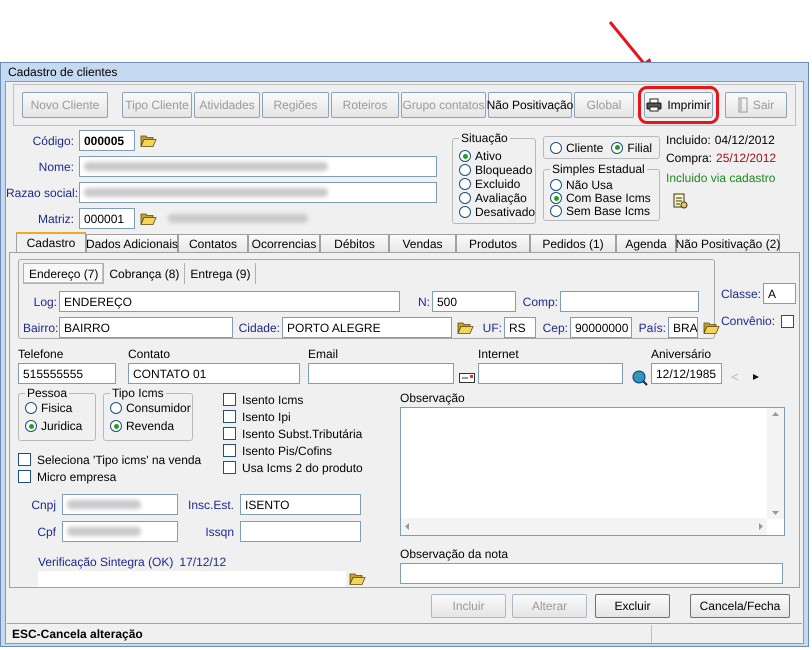 Image resolution: width=812 pixels, height=650 pixels. What do you see at coordinates (654, 105) in the screenshot?
I see `printer-icon` at bounding box center [654, 105].